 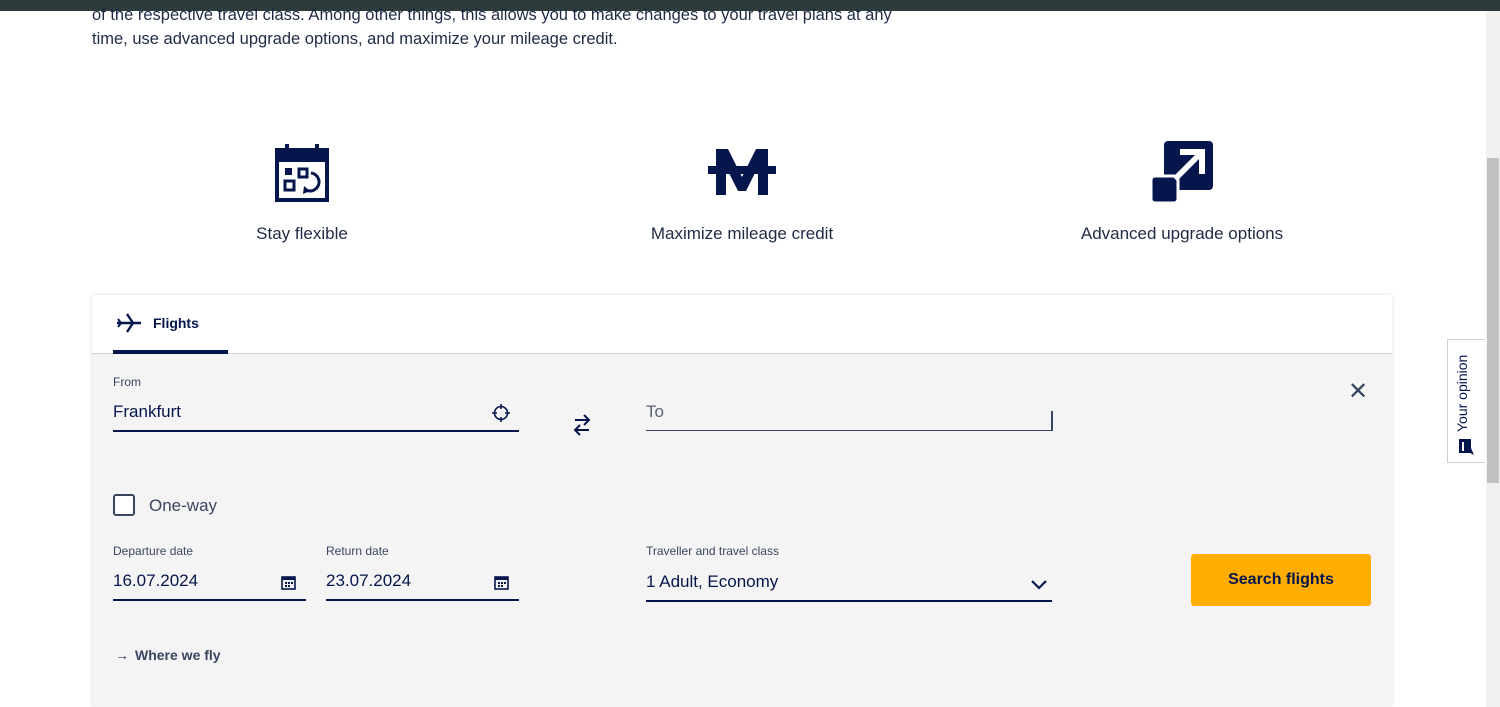 What do you see at coordinates (582, 427) in the screenshot?
I see `swap-icon` at bounding box center [582, 427].